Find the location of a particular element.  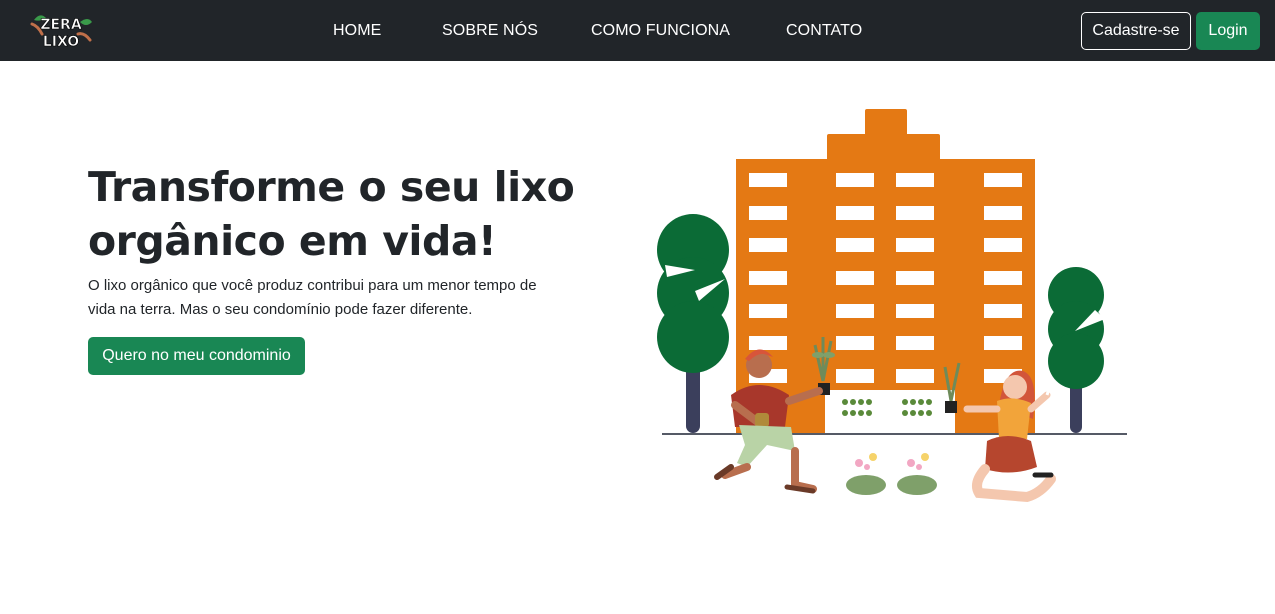

signup-button: Cadastre-se is located at coordinates (1136, 31).